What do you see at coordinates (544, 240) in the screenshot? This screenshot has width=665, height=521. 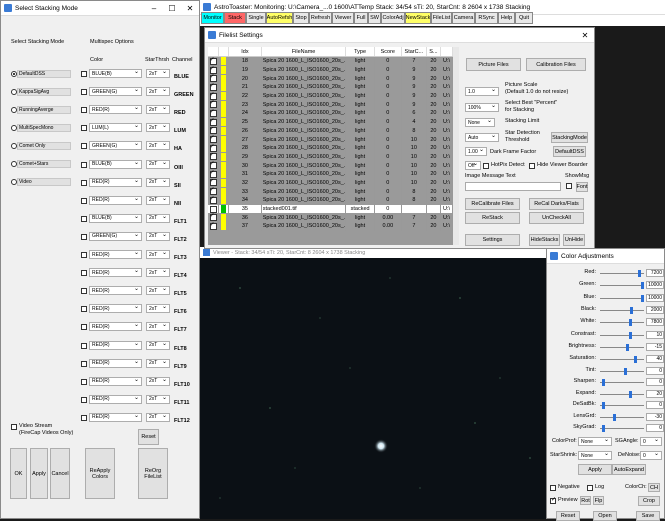 I see `hide-stacks-button: HideStacks` at bounding box center [544, 240].